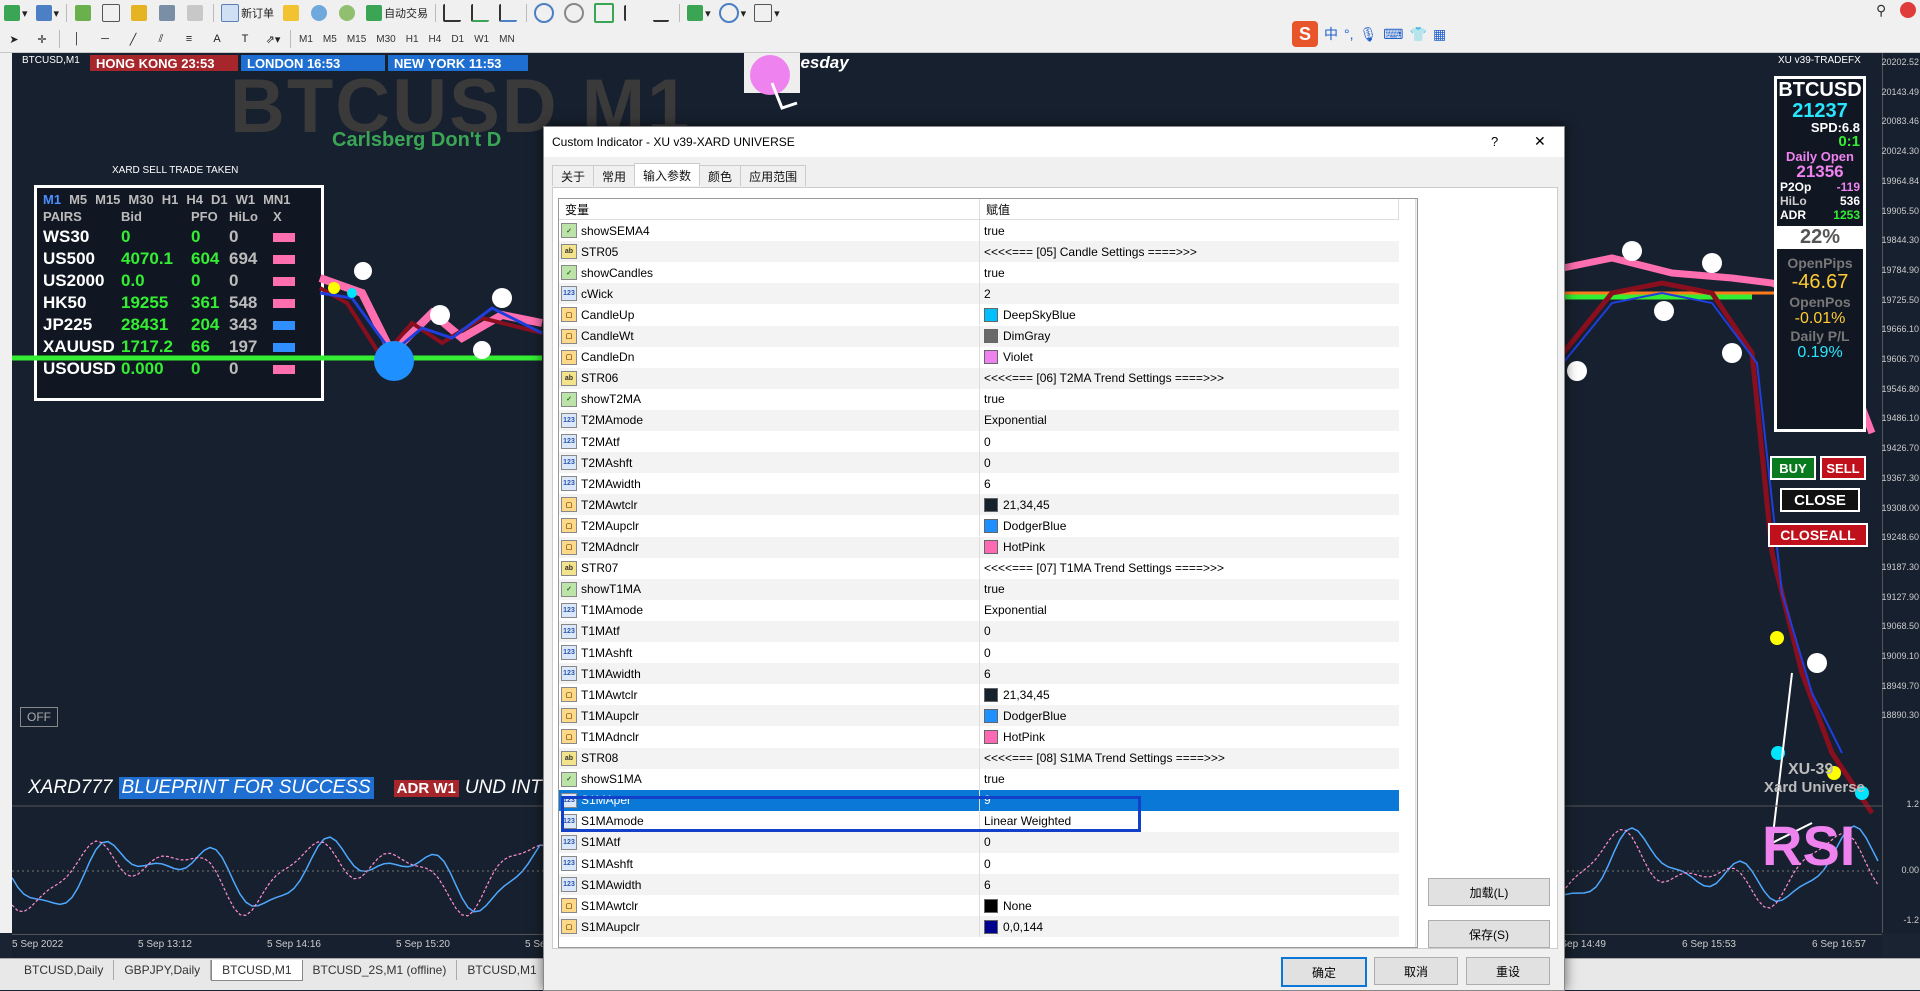 Image resolution: width=1920 pixels, height=991 pixels. Describe the element at coordinates (979, 547) in the screenshot. I see `input-row: ▢ T2MAdnclr HotPink` at that location.